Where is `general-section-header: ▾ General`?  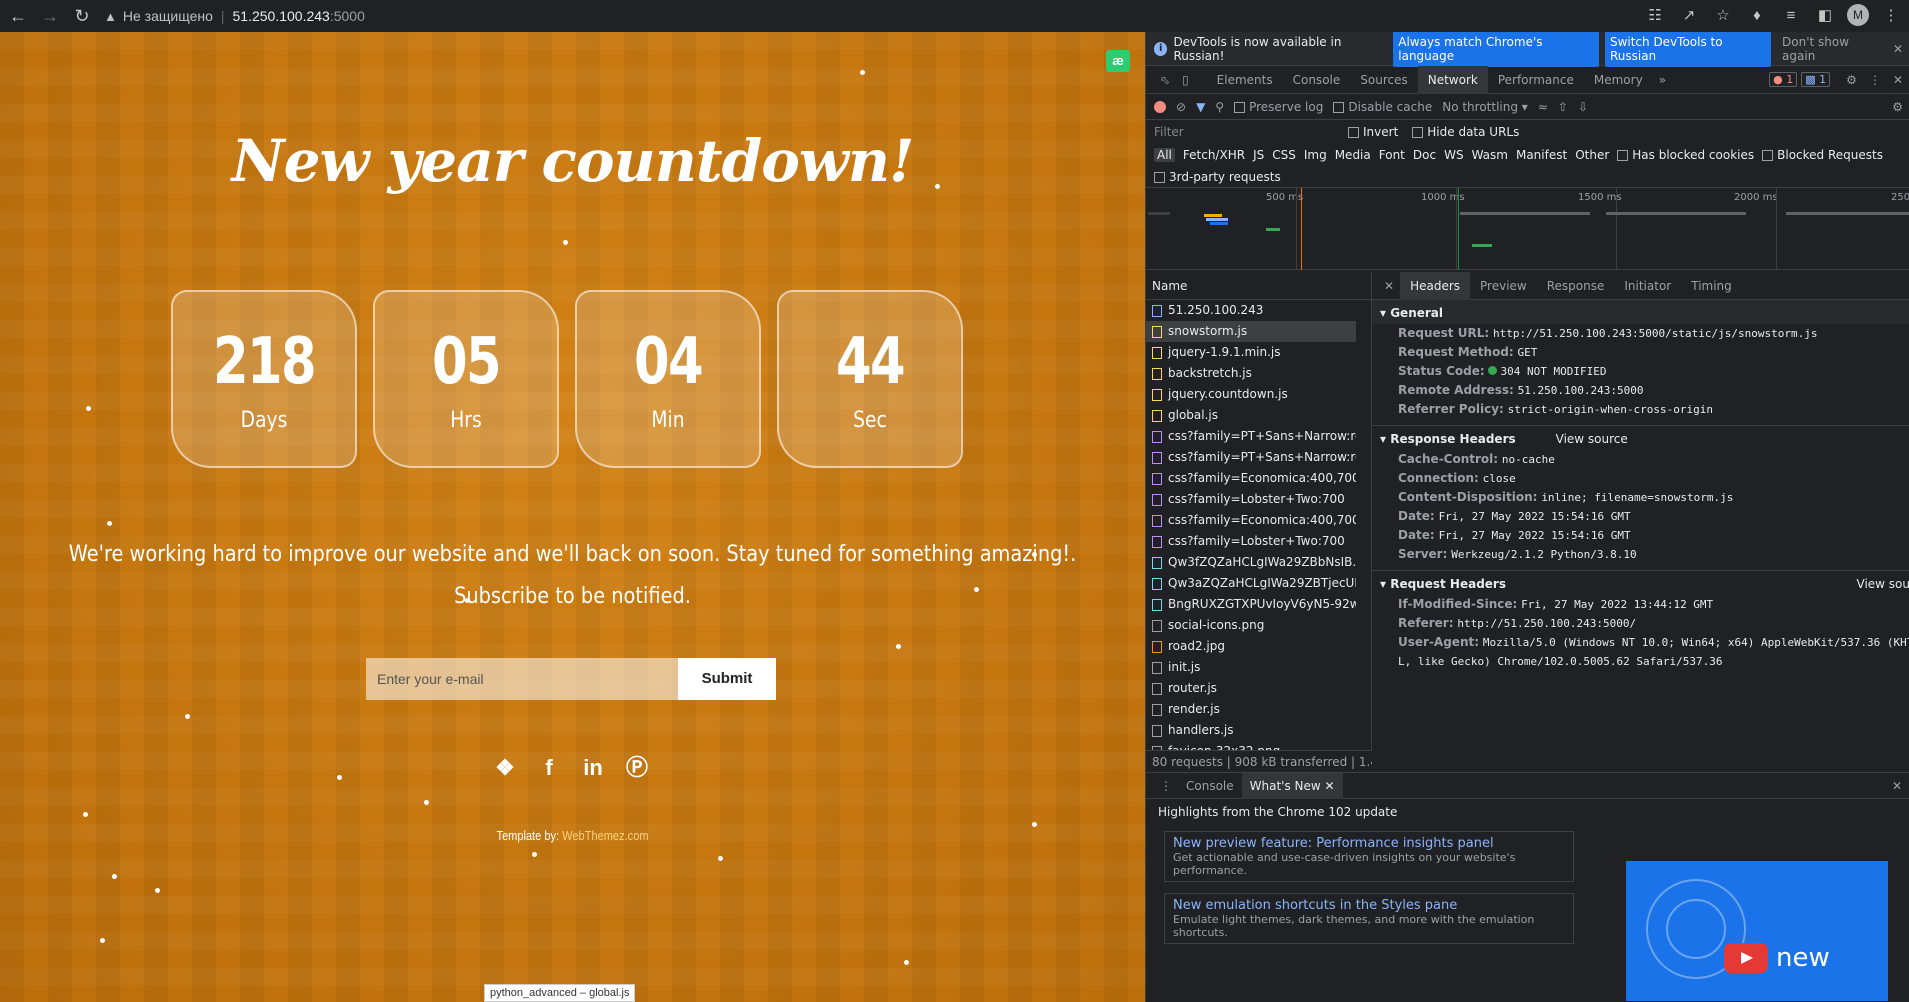
general-section-header: ▾ General is located at coordinates (1640, 312).